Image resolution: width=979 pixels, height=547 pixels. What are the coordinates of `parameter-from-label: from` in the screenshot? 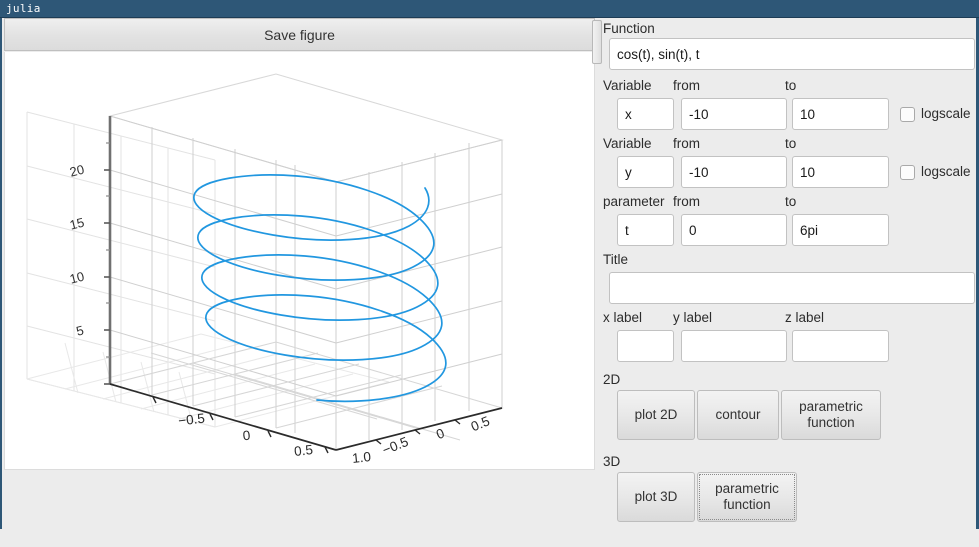 It's located at (686, 201).